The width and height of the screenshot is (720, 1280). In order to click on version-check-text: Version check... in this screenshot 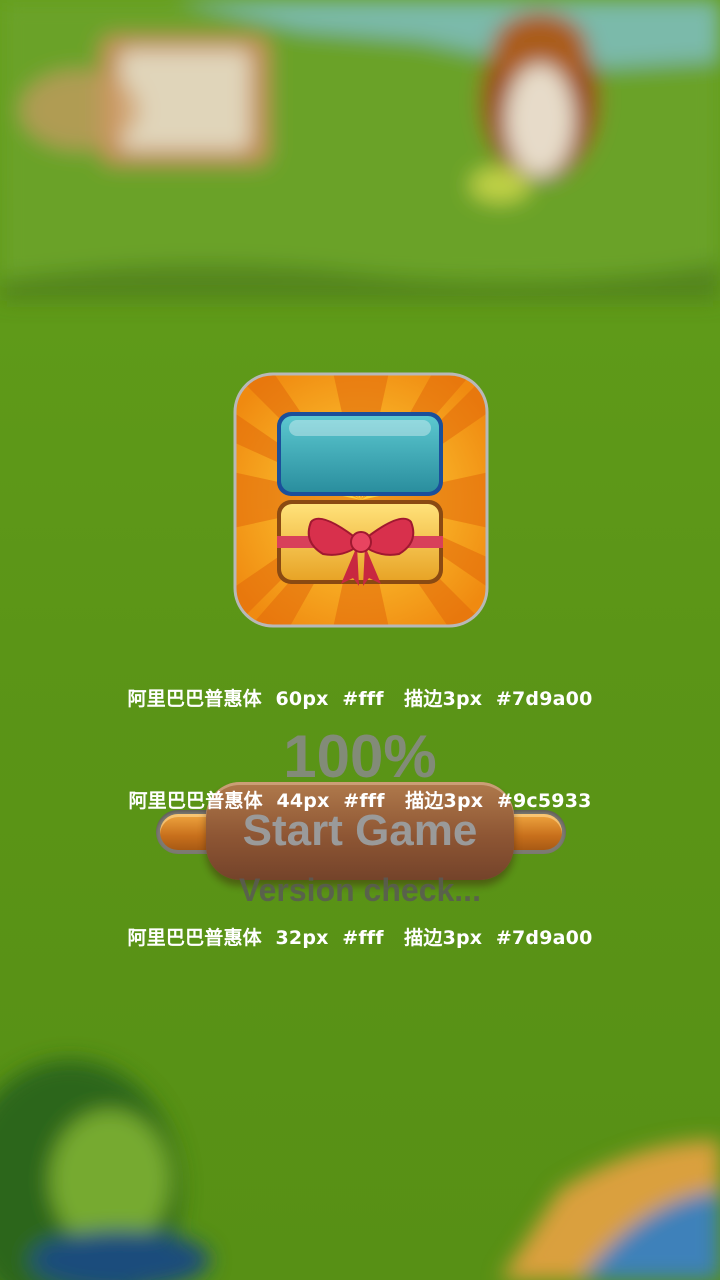, I will do `click(360, 890)`.